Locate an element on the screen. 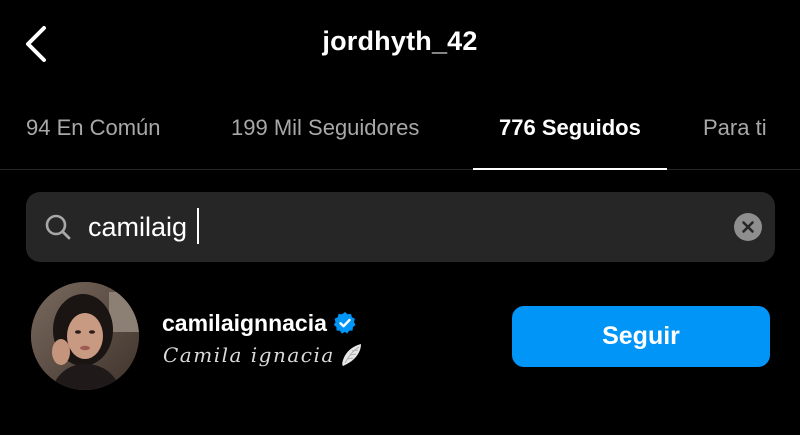 The height and width of the screenshot is (435, 800). text-caret is located at coordinates (198, 226).